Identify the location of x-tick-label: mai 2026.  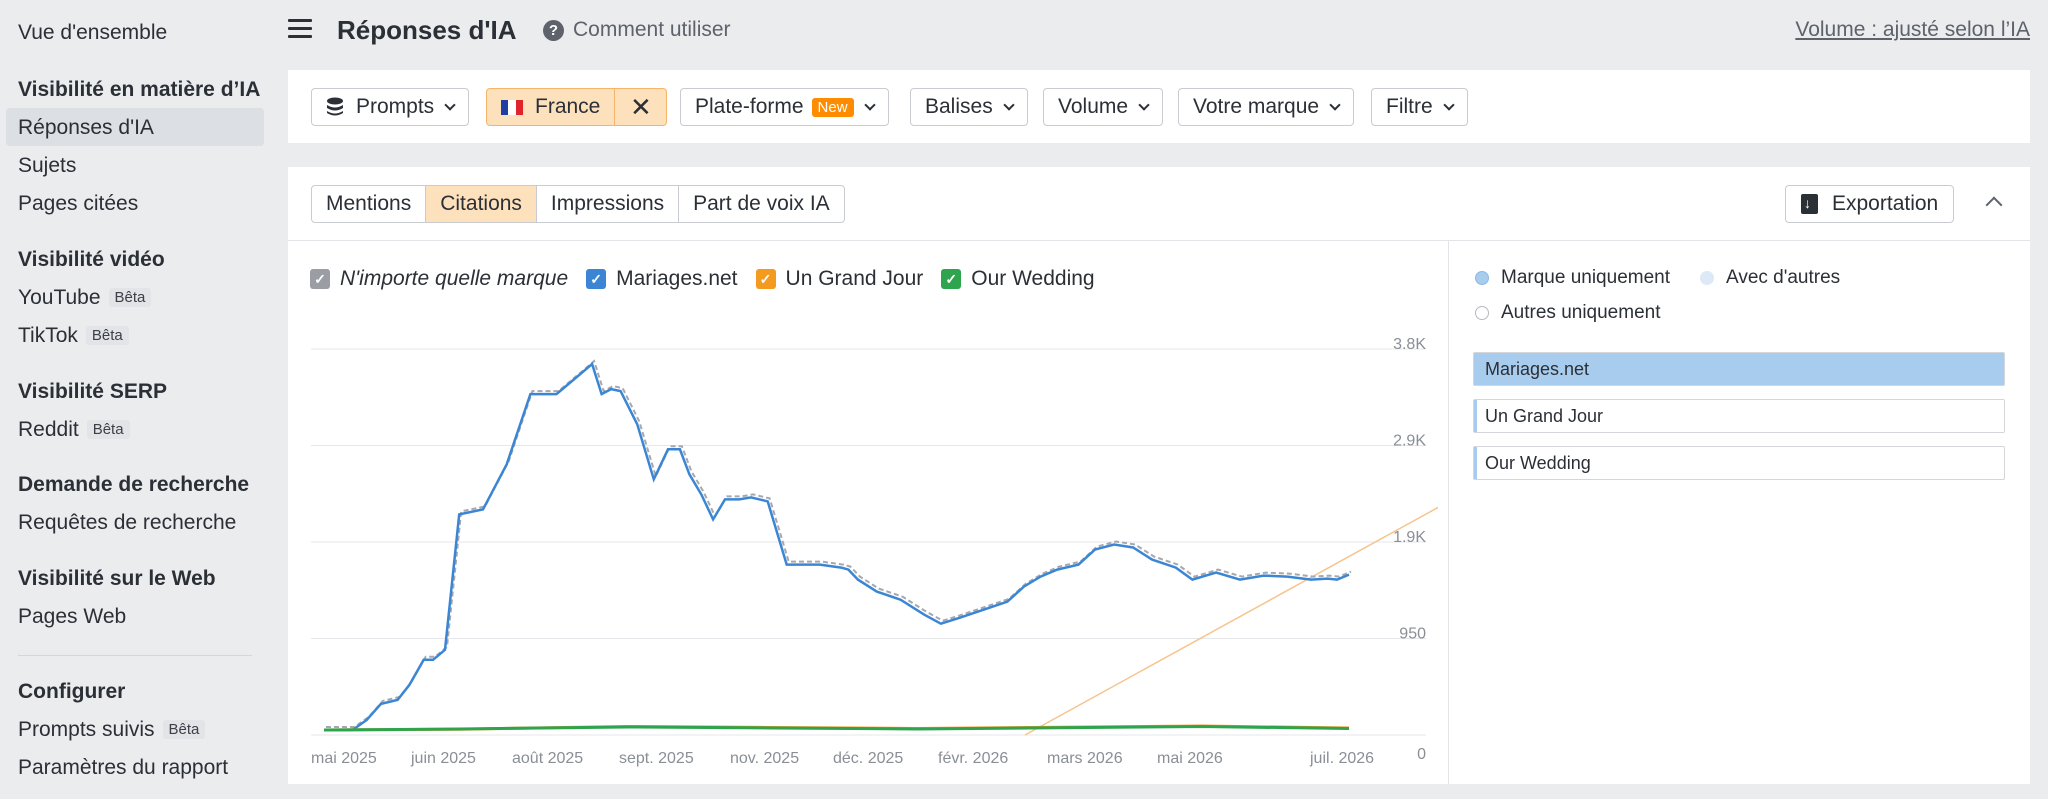
(1190, 758).